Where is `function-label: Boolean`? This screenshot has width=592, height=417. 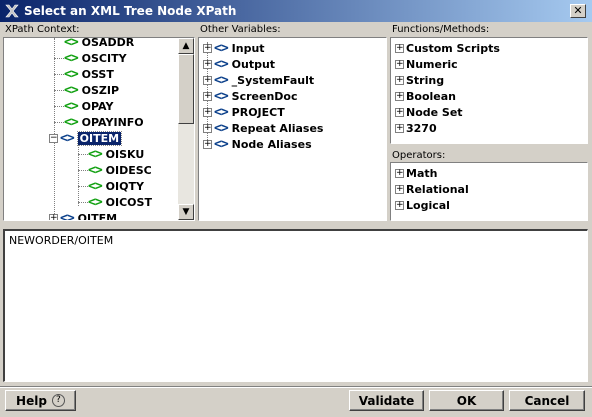
function-label: Boolean is located at coordinates (431, 96).